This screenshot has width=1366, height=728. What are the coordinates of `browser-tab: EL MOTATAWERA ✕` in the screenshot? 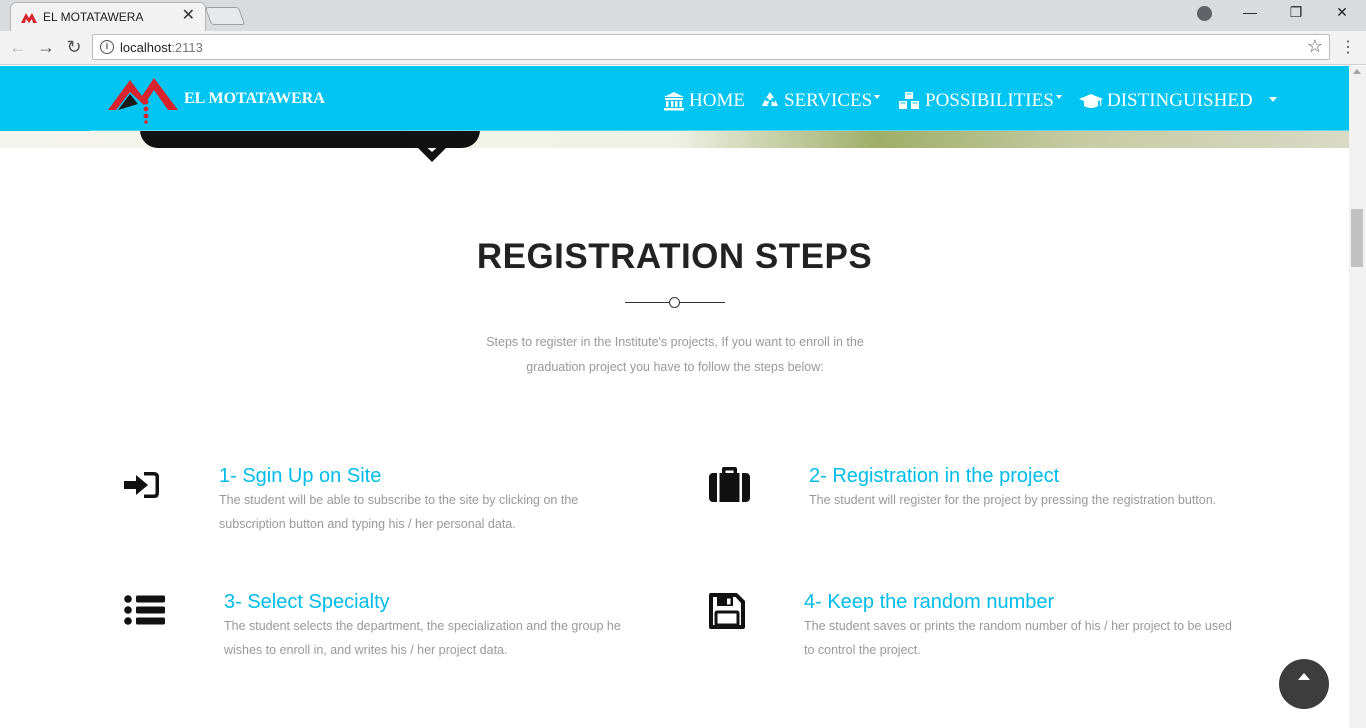 It's located at (108, 16).